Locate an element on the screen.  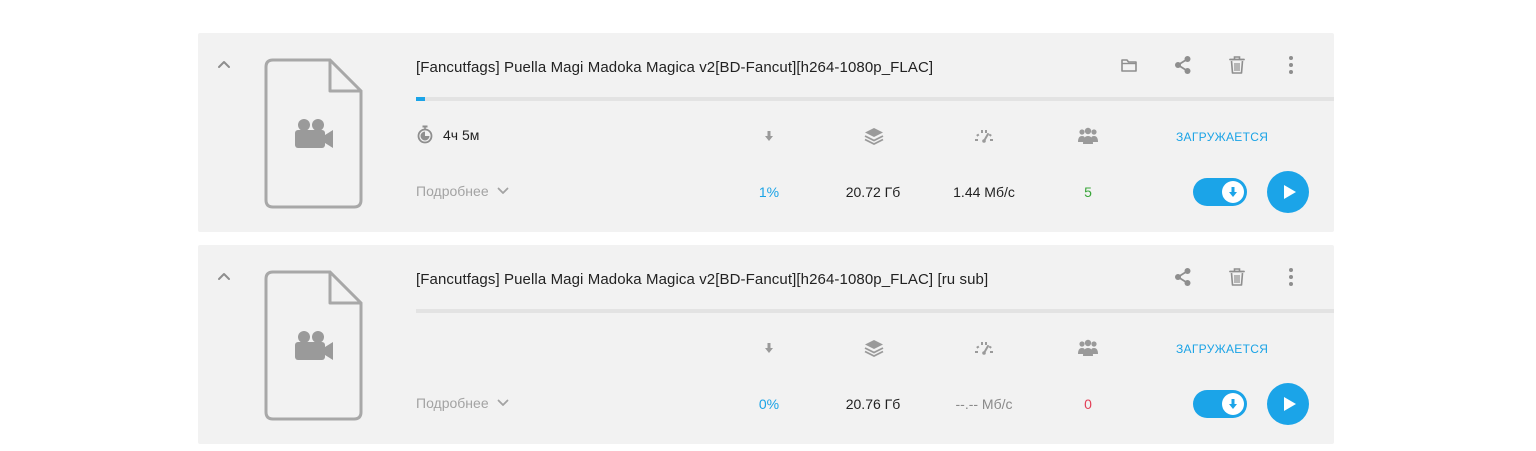
total-size: 20.72 Гб is located at coordinates (873, 192).